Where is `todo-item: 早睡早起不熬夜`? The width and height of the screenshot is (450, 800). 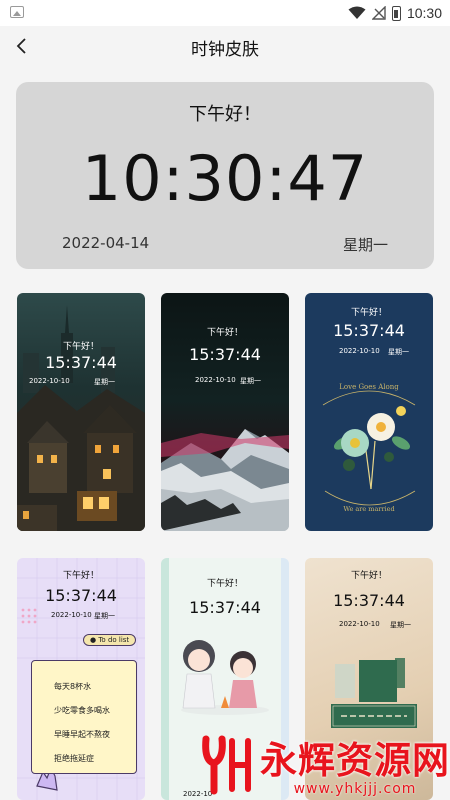 todo-item: 早睡早起不熬夜 is located at coordinates (82, 734).